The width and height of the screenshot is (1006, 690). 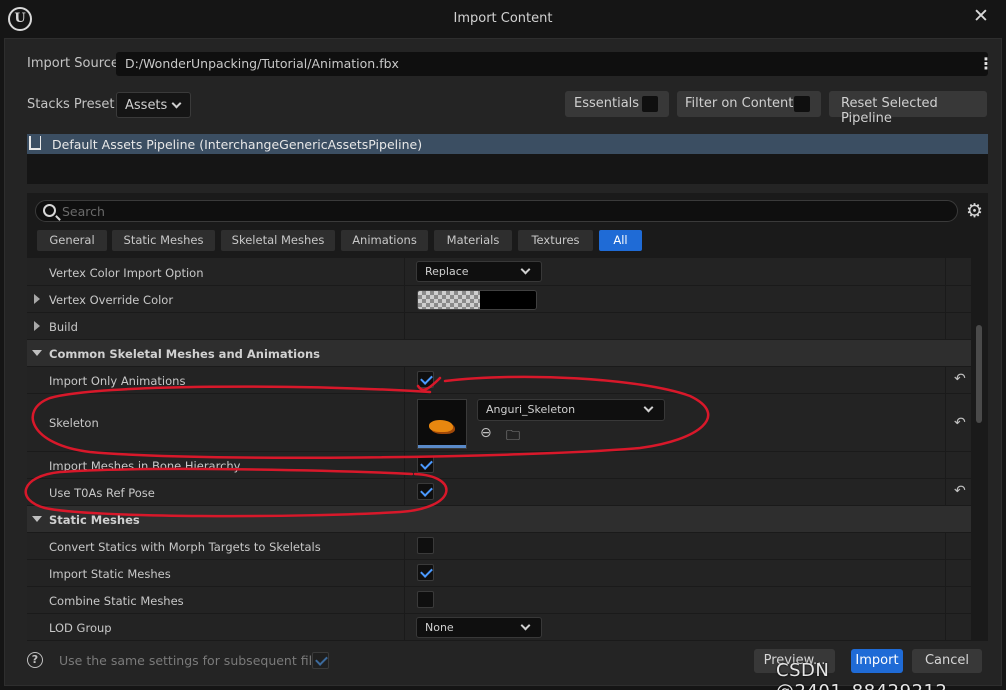 I want to click on category-label: Common Skeletal Meshes and Animations, so click(x=185, y=354).